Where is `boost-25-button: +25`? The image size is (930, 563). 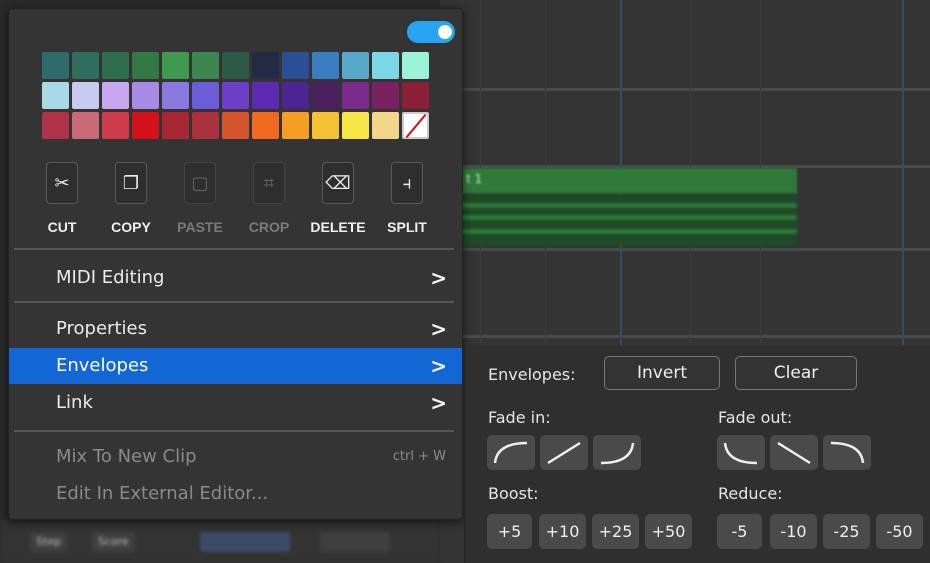
boost-25-button: +25 is located at coordinates (615, 531).